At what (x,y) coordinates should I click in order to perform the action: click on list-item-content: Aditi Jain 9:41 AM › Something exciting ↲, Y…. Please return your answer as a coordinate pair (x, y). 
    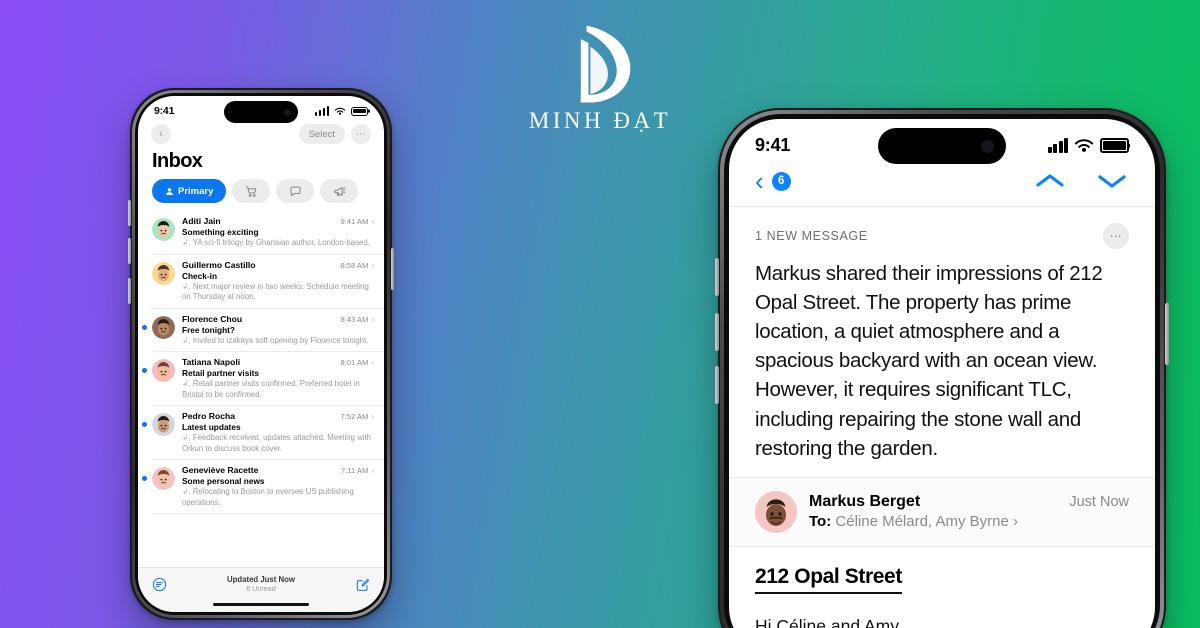
    Looking at the image, I should click on (278, 232).